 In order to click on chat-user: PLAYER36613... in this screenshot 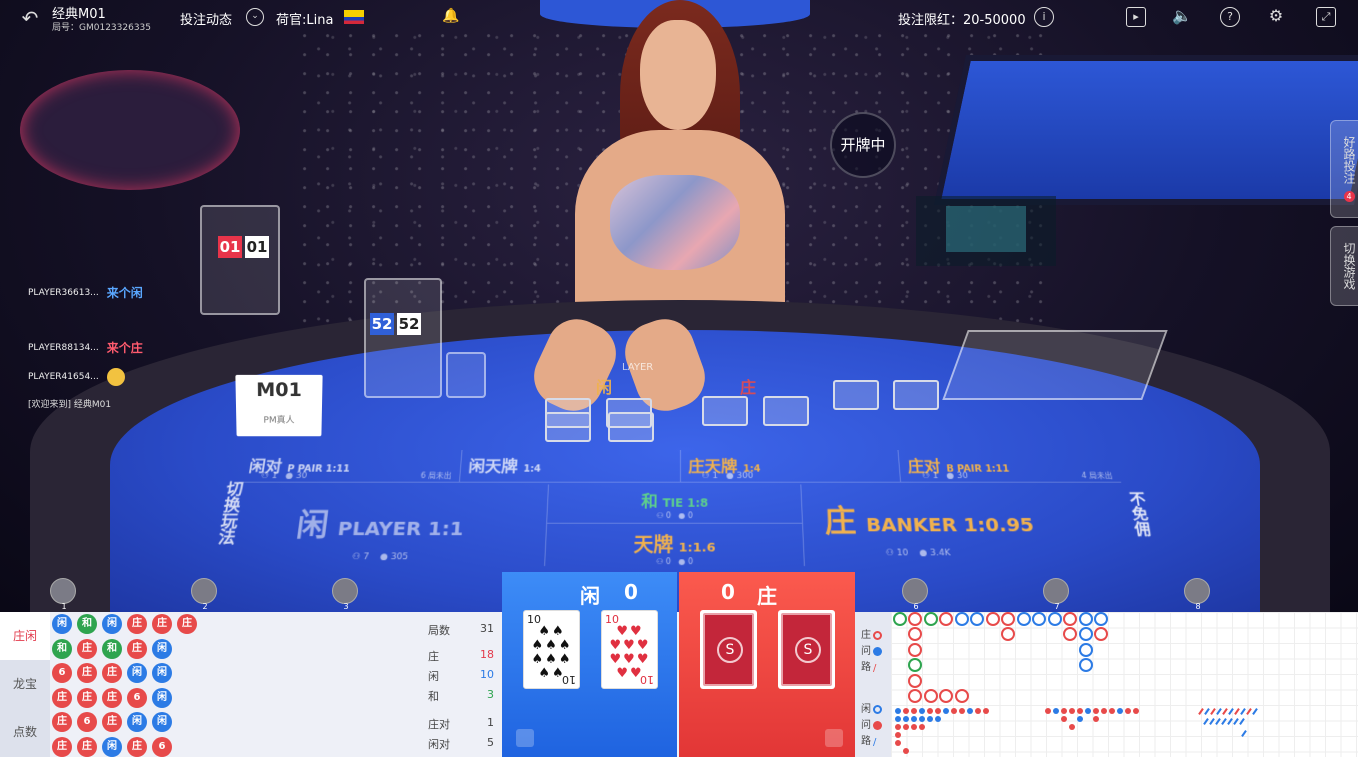, I will do `click(63, 292)`.